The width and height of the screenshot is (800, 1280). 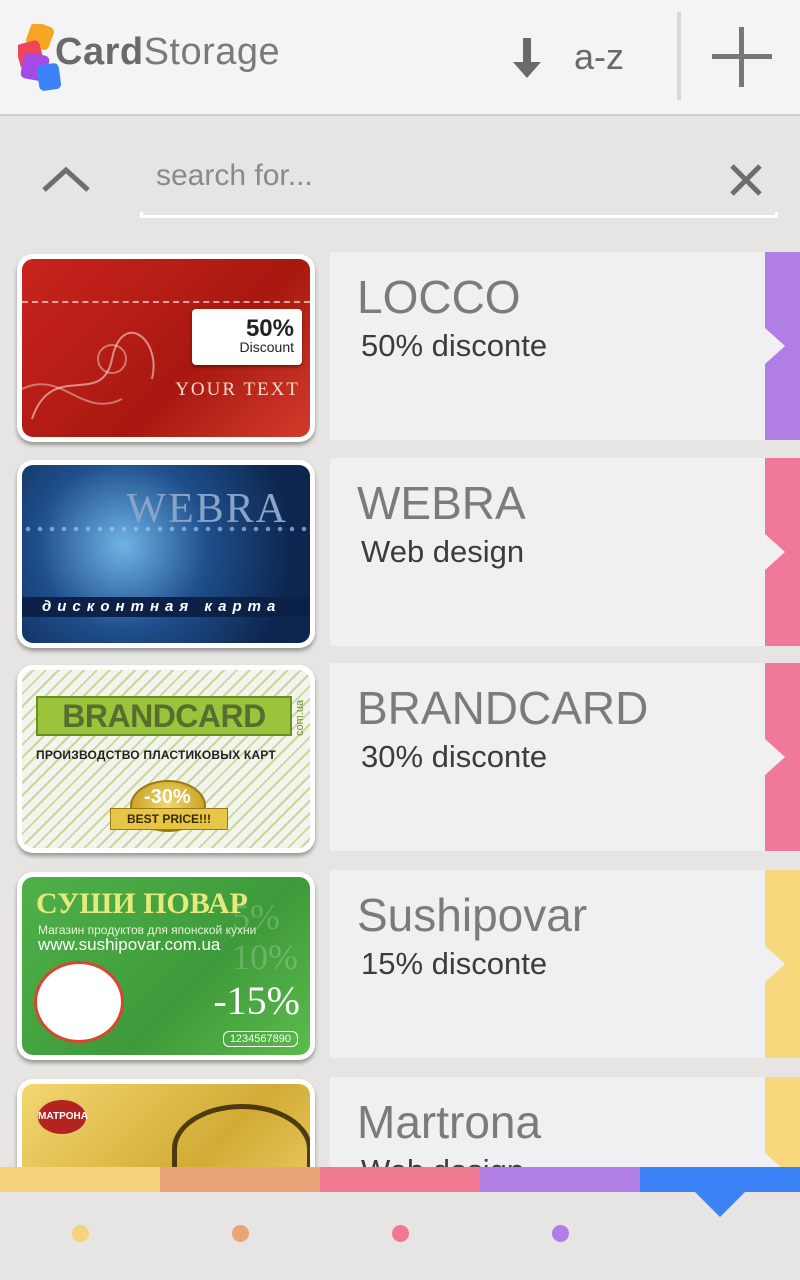 I want to click on card-subtitle: 30% disconte, so click(x=454, y=756).